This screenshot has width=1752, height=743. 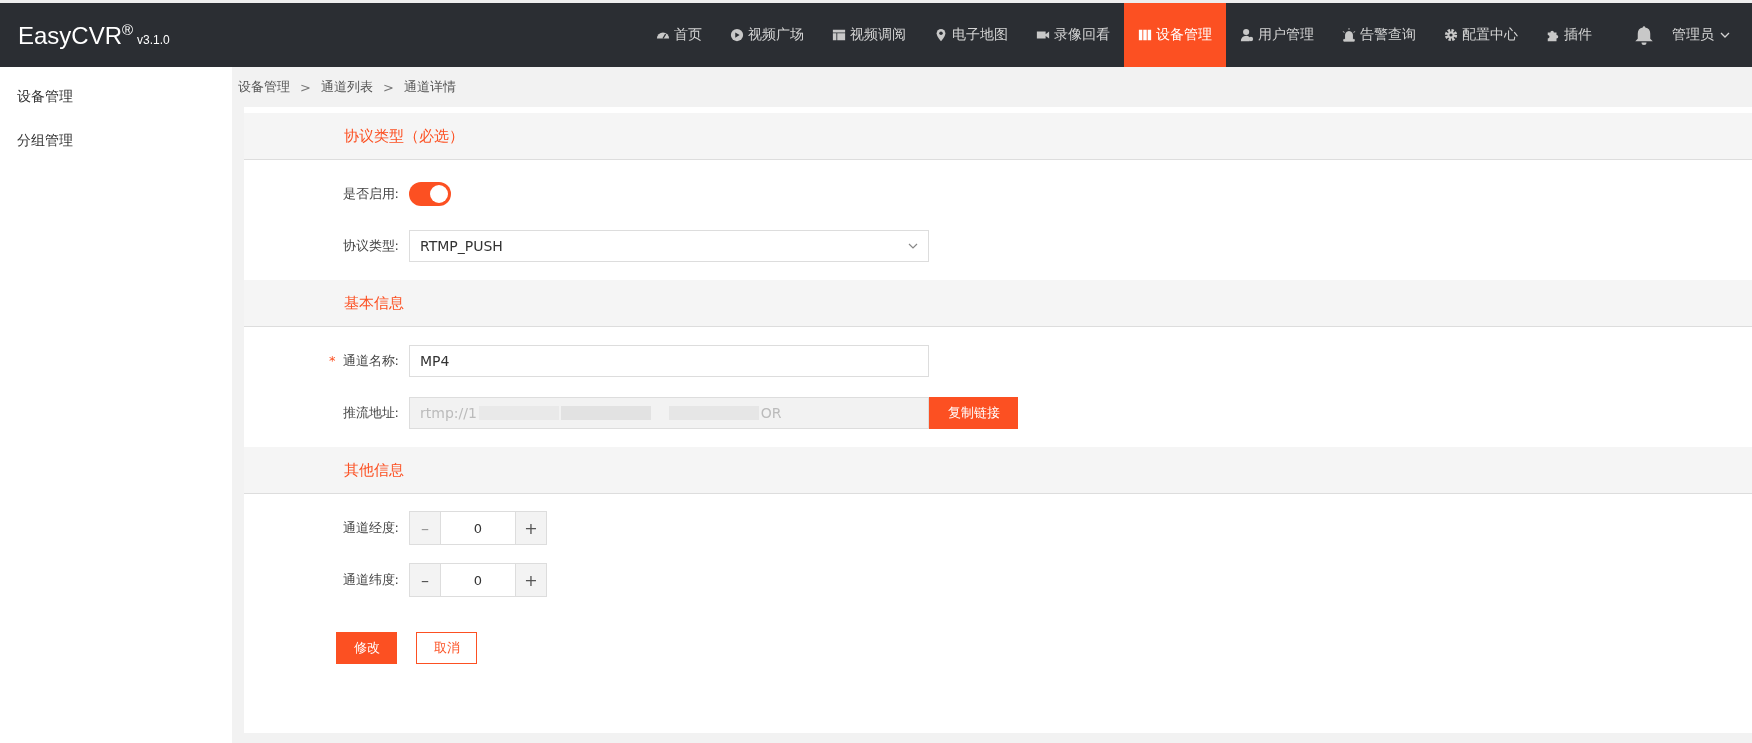 What do you see at coordinates (1553, 35) in the screenshot?
I see `puzzle-icon` at bounding box center [1553, 35].